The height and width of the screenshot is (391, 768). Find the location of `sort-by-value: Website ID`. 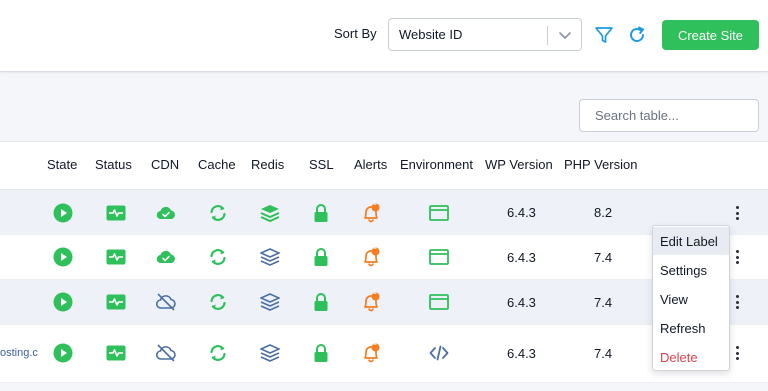

sort-by-value: Website ID is located at coordinates (431, 34).